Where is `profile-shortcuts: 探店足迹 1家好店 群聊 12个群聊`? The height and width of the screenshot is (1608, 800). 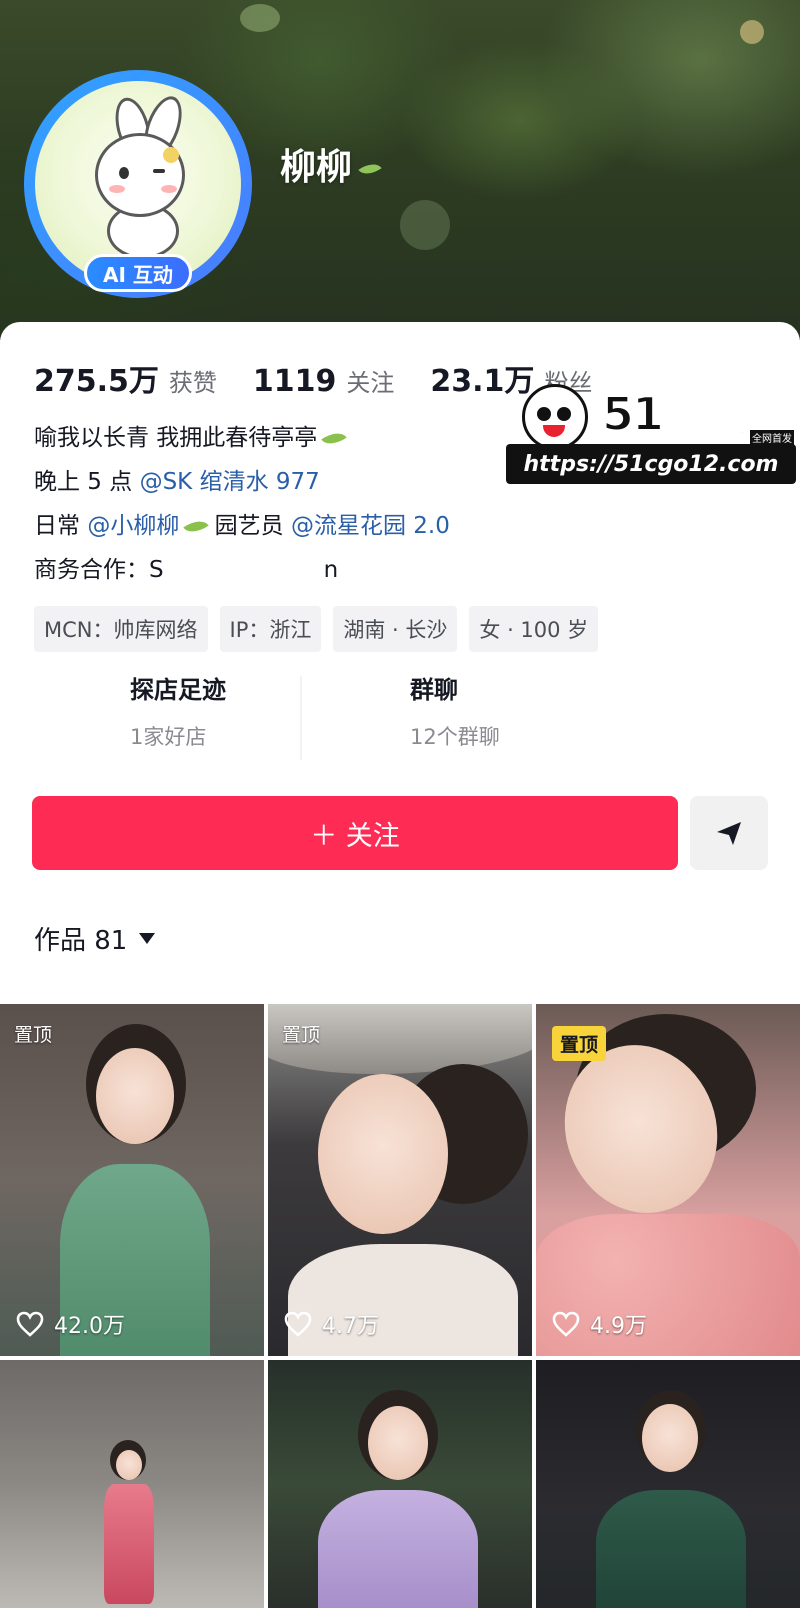
profile-shortcuts: 探店足迹 1家好店 群聊 12个群聊 is located at coordinates (400, 730).